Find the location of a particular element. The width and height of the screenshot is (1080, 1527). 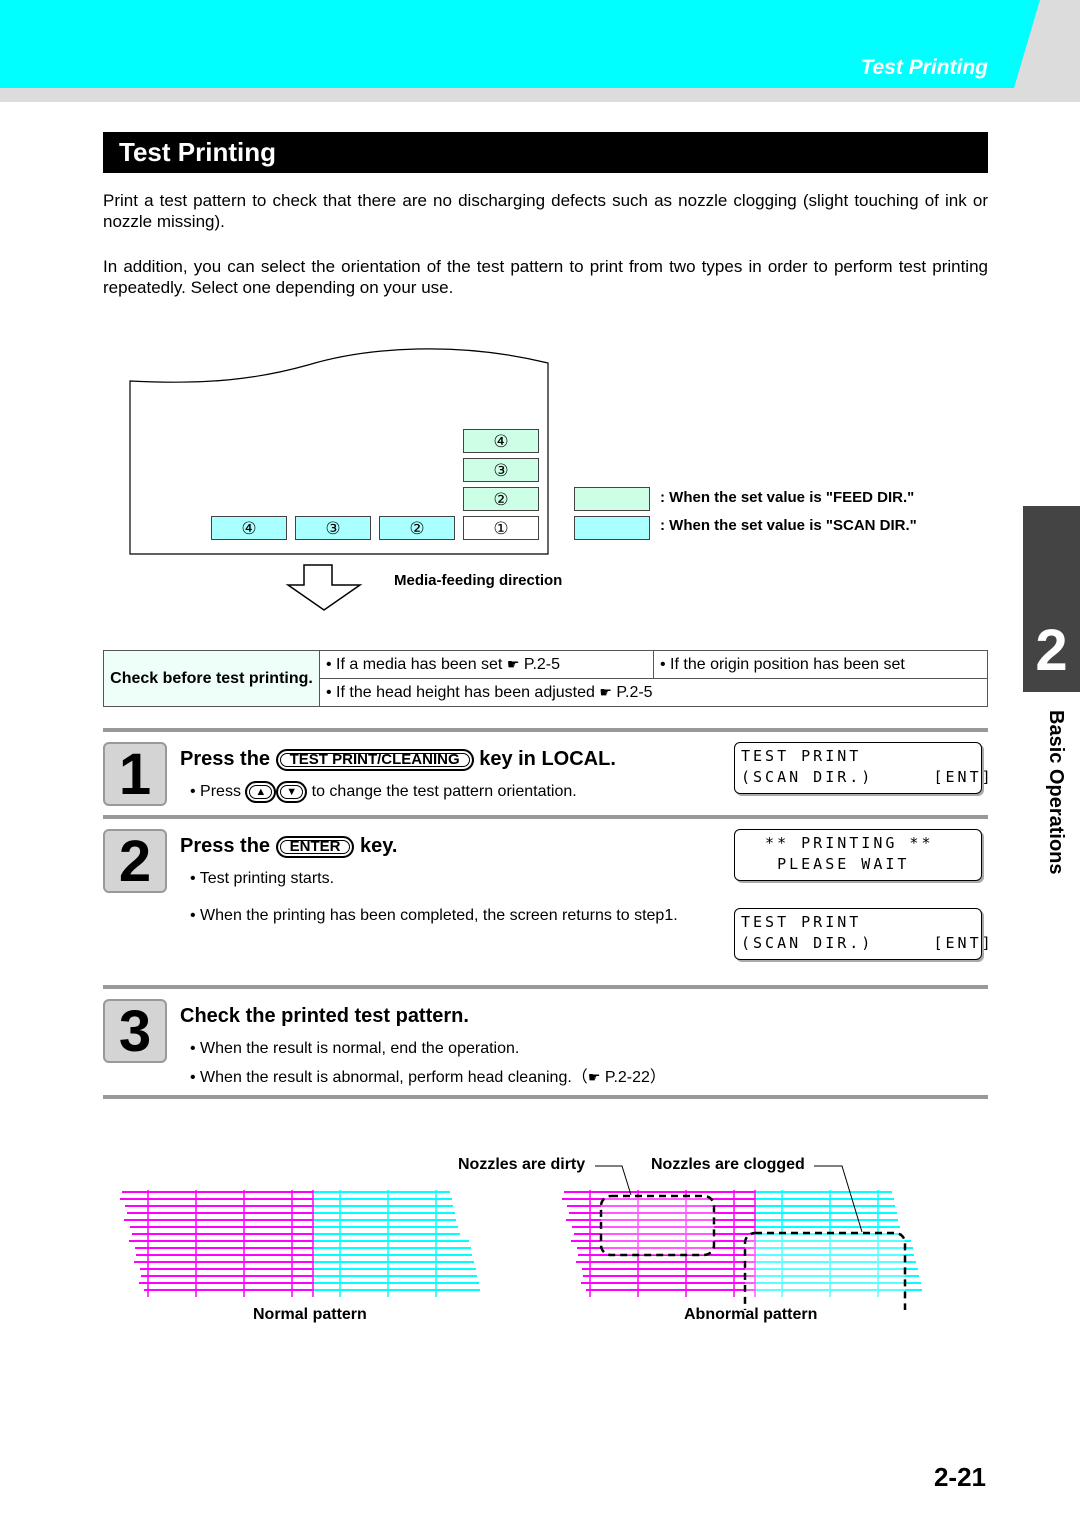

step-number: 1 is located at coordinates (135, 774).